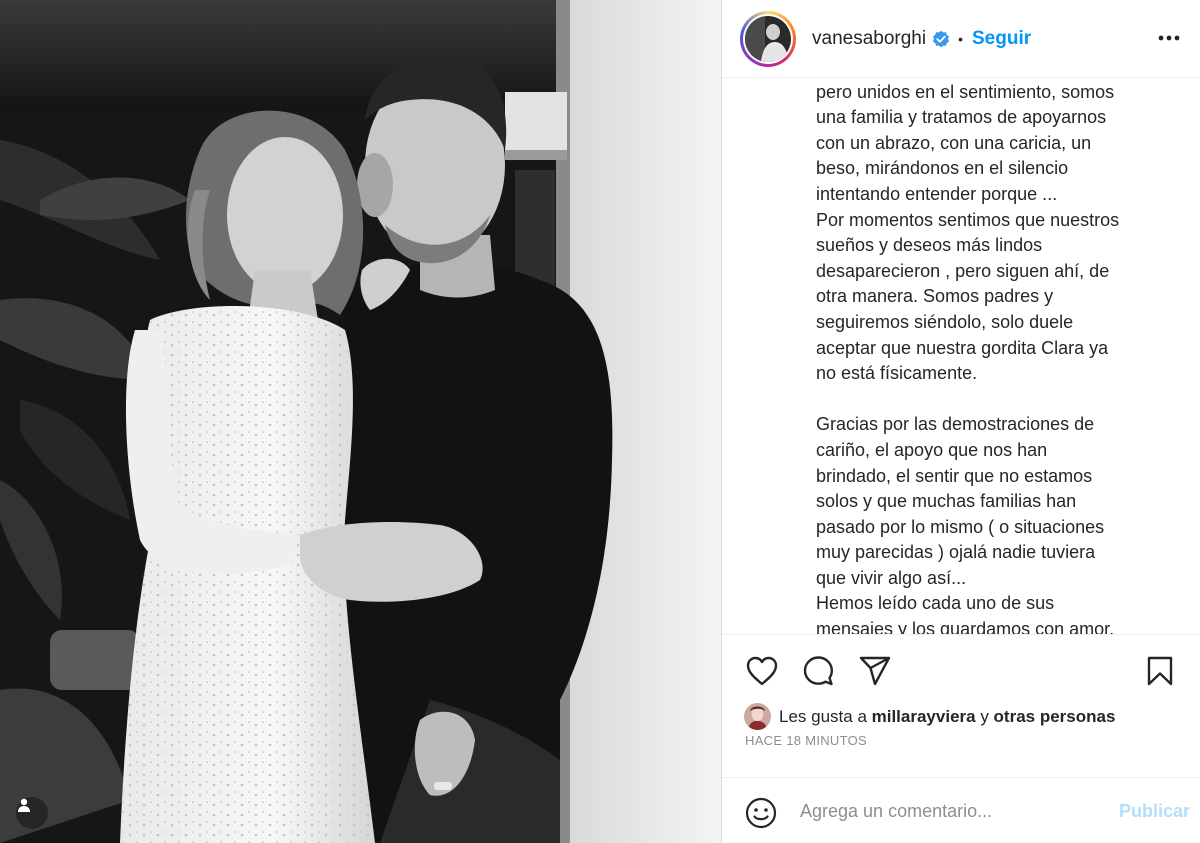 The height and width of the screenshot is (843, 1200). I want to click on post-timestamp: HACE 18 MINUTOS, so click(806, 740).